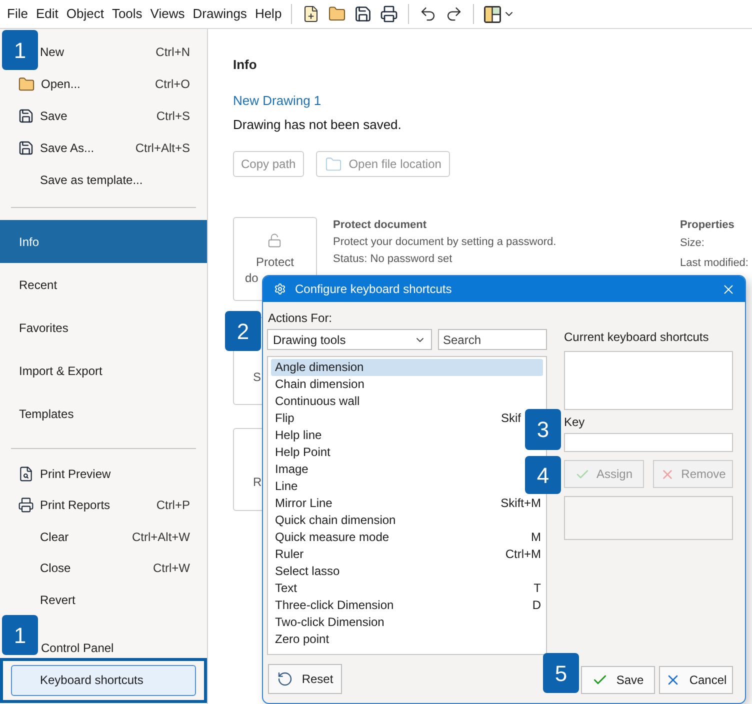 This screenshot has height=704, width=752. Describe the element at coordinates (77, 648) in the screenshot. I see `menu-item: Control Panel` at that location.